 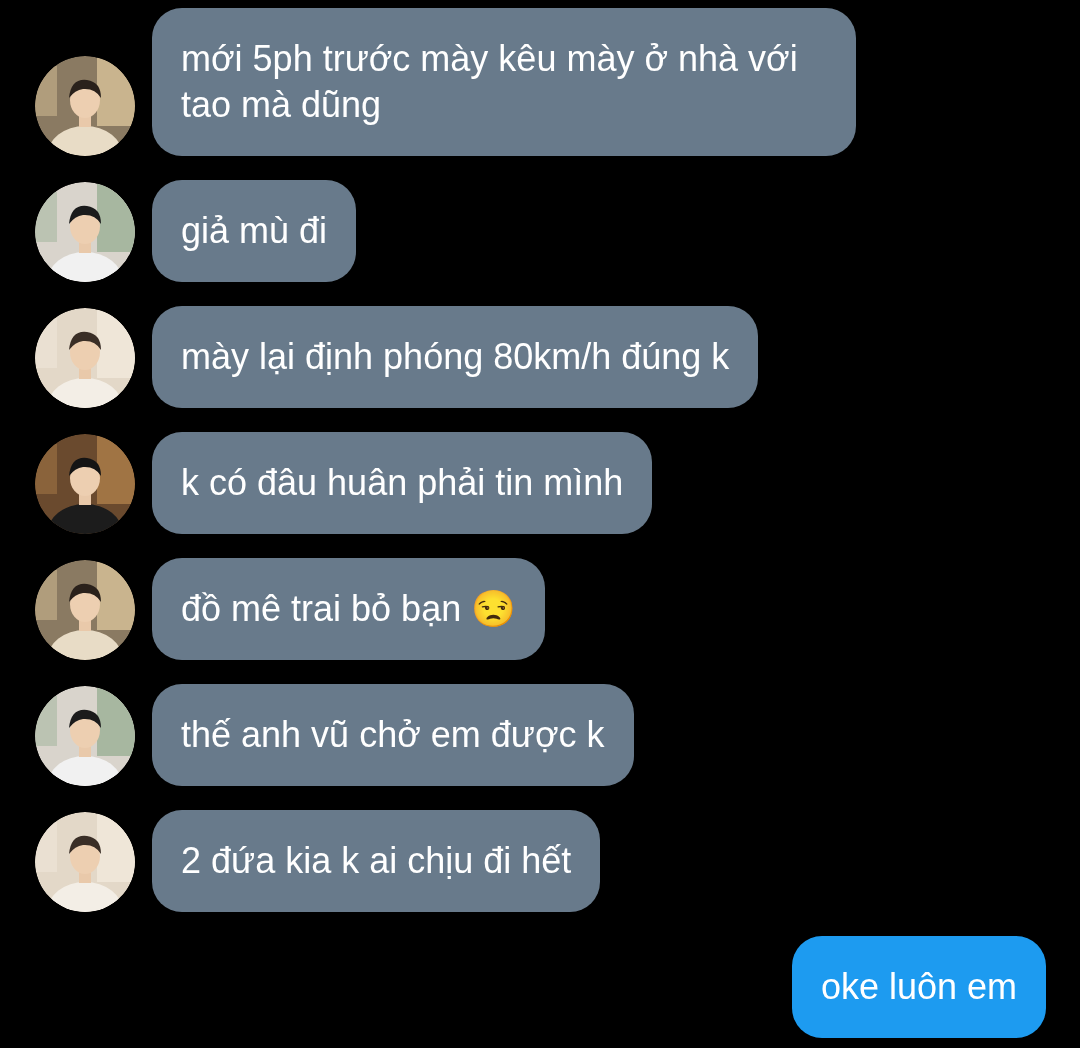 I want to click on message-bubble: giả mù đi, so click(x=254, y=231).